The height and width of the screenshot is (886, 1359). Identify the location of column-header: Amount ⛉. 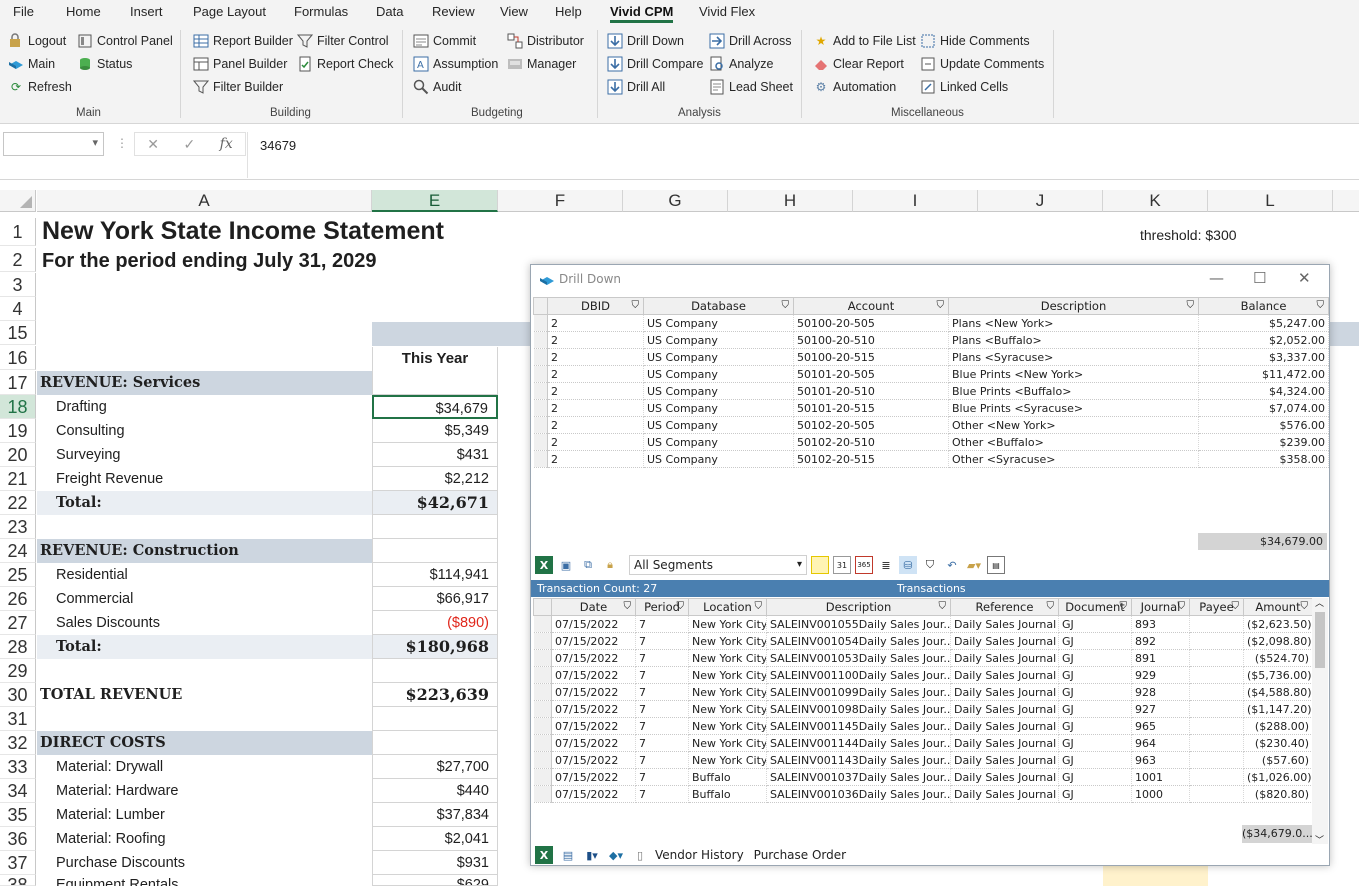
(1278, 607).